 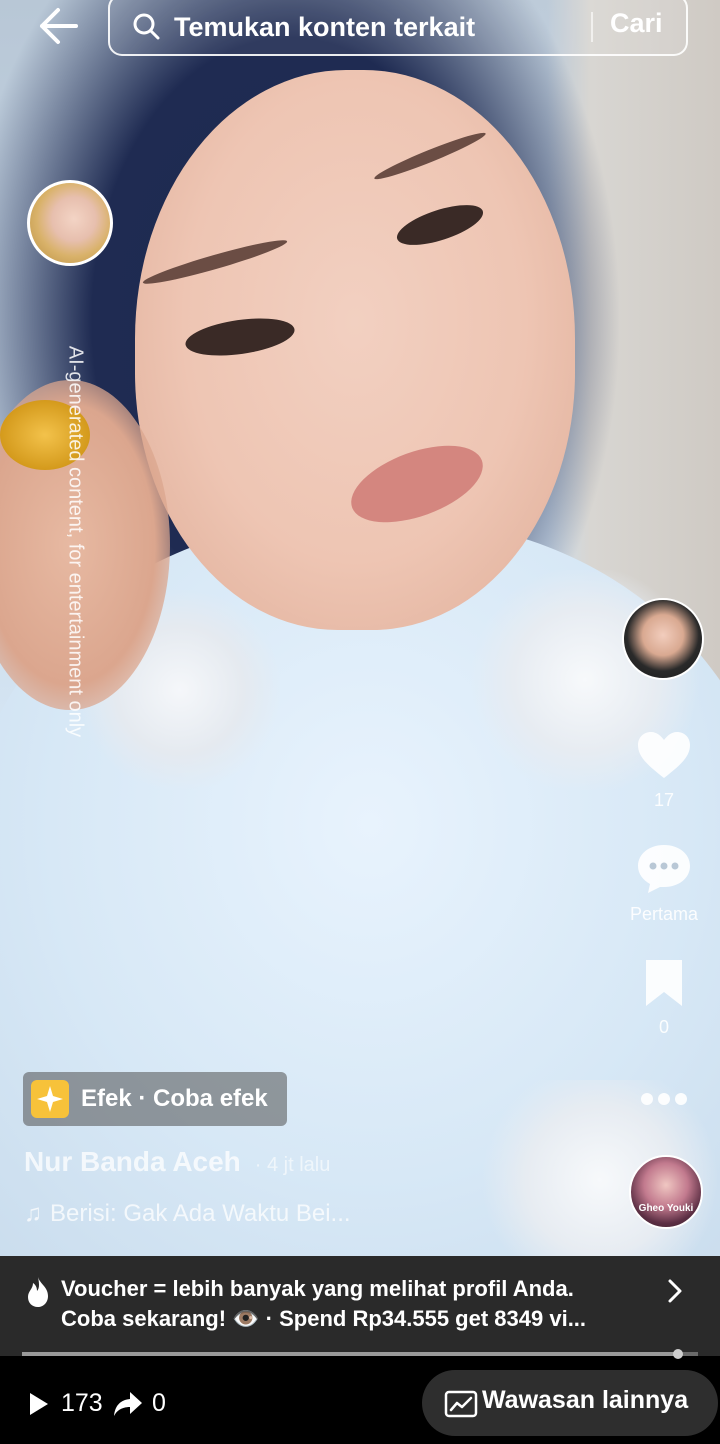 I want to click on video-progress-bar, so click(x=360, y=1354).